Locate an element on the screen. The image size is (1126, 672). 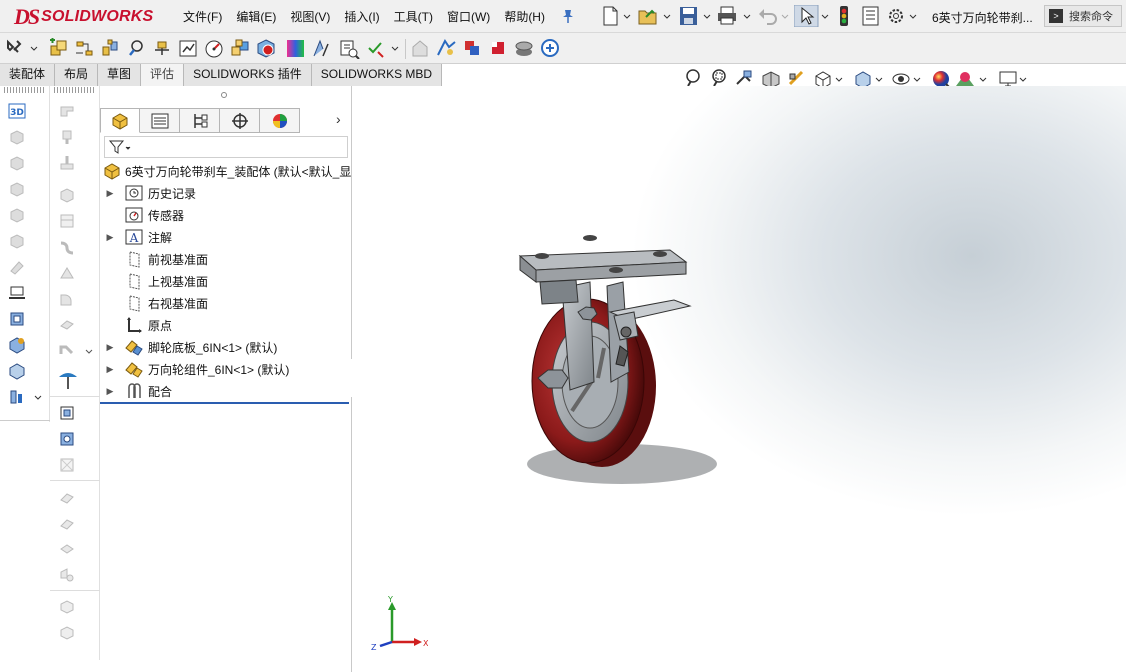
tree-filter-box is located at coordinates (226, 147).